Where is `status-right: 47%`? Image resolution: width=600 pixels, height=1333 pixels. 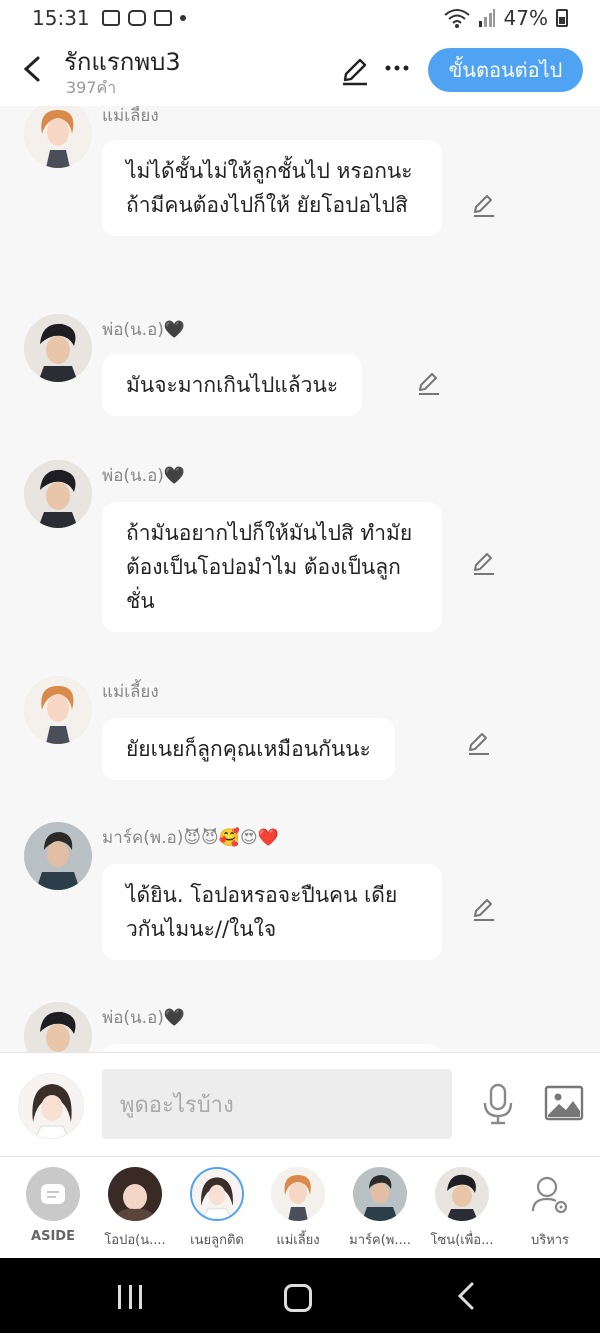
status-right: 47% is located at coordinates (505, 18).